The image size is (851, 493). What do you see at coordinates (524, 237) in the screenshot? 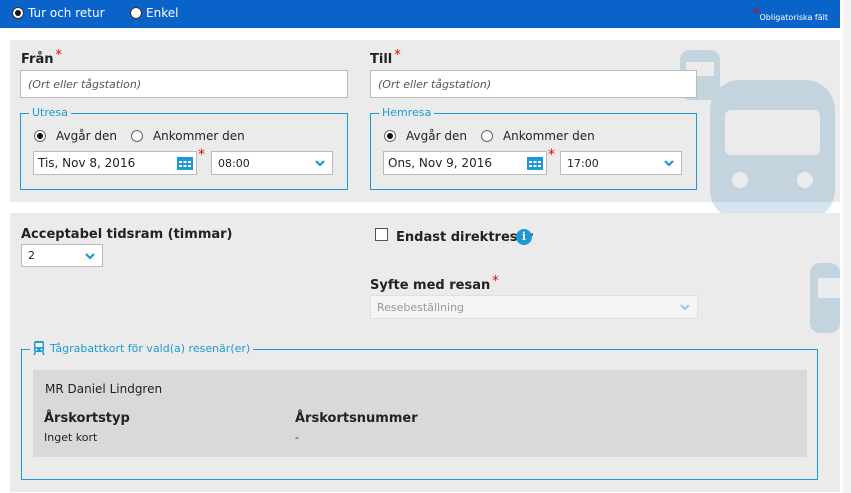
I see `info-icon: i` at bounding box center [524, 237].